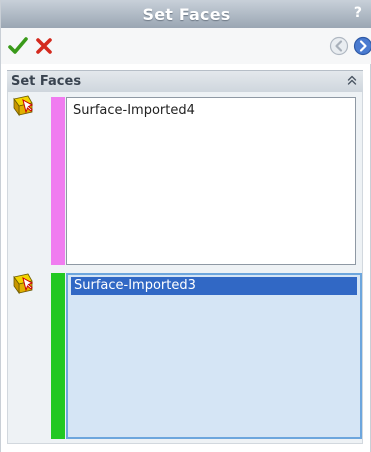 The height and width of the screenshot is (452, 371). I want to click on action-toolbar, so click(186, 46).